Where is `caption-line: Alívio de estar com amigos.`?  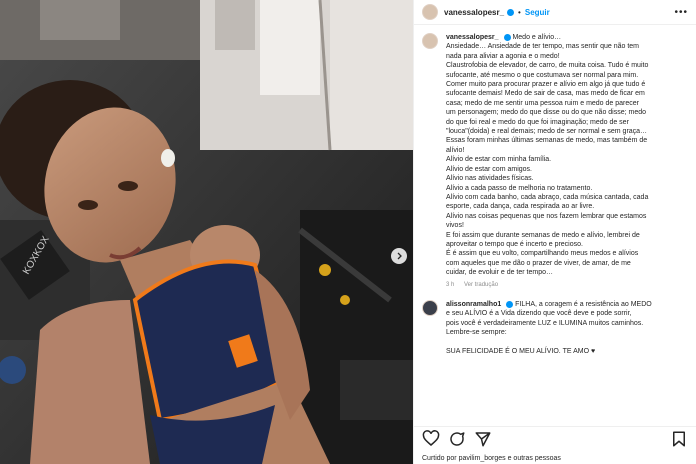
caption-line: Alívio de estar com amigos. is located at coordinates (489, 169).